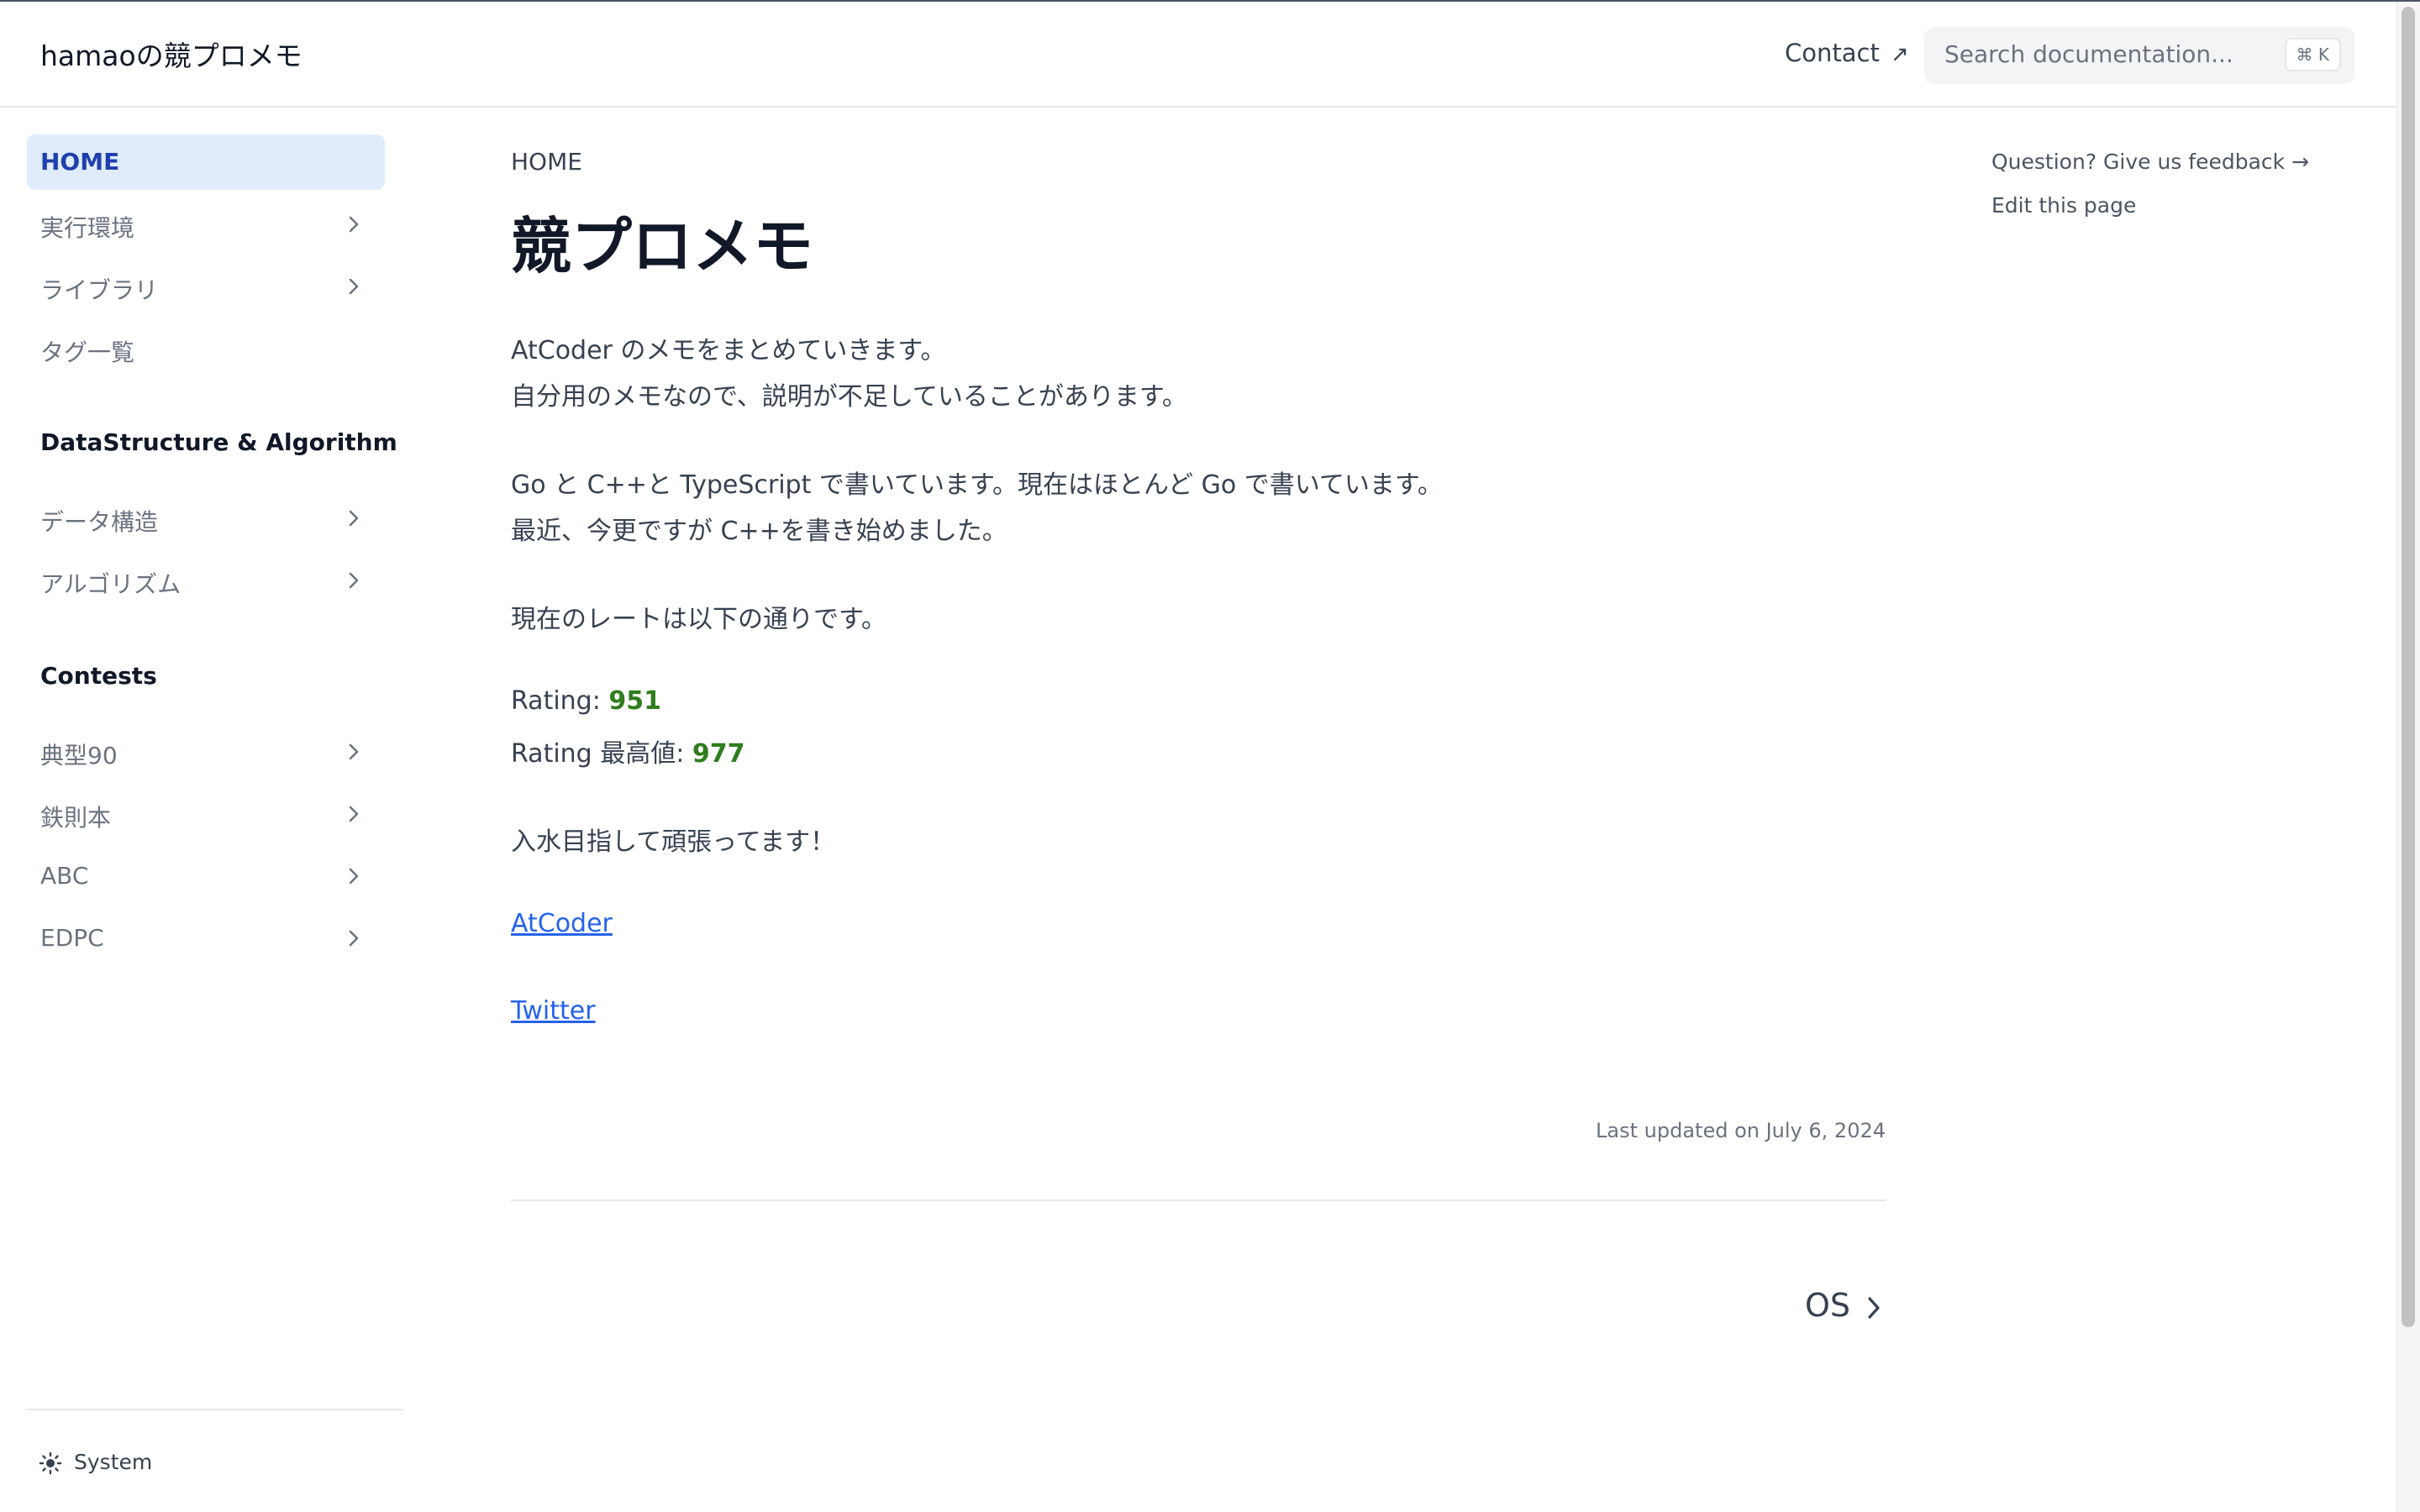 The height and width of the screenshot is (1512, 2420). What do you see at coordinates (215, 1409) in the screenshot?
I see `sidebar-divider` at bounding box center [215, 1409].